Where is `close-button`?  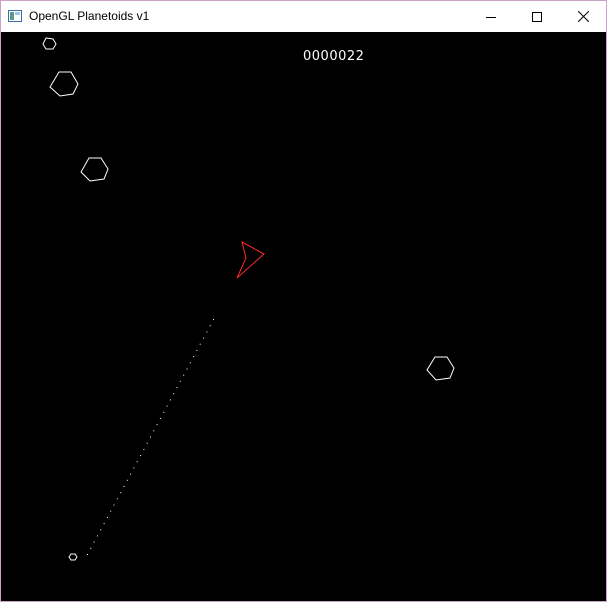 close-button is located at coordinates (583, 16).